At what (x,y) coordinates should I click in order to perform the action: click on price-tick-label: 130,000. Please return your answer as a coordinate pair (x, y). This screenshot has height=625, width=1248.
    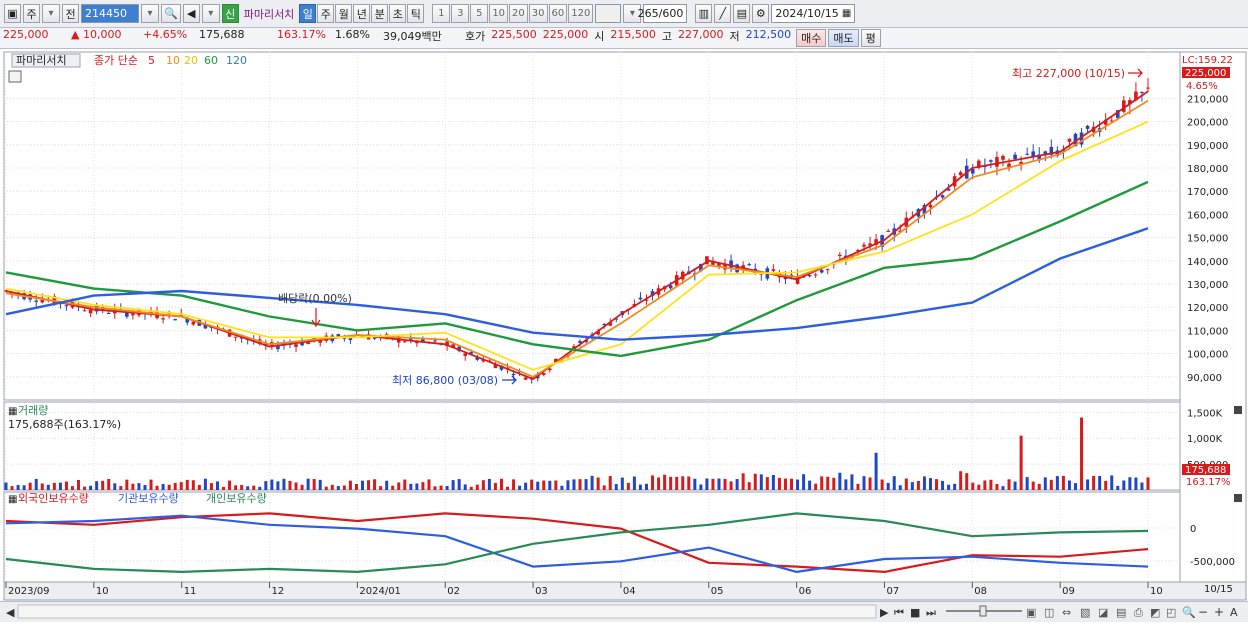
    Looking at the image, I should click on (1207, 285).